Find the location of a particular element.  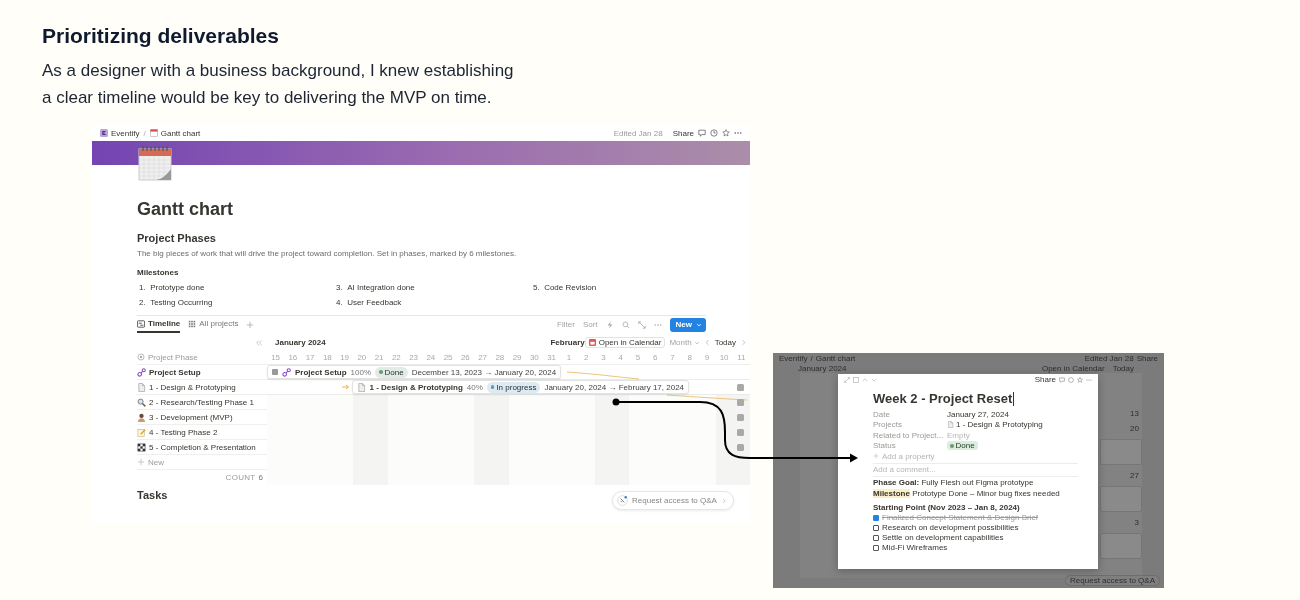

task-title: Week 2 - Project Reset is located at coordinates (943, 399).